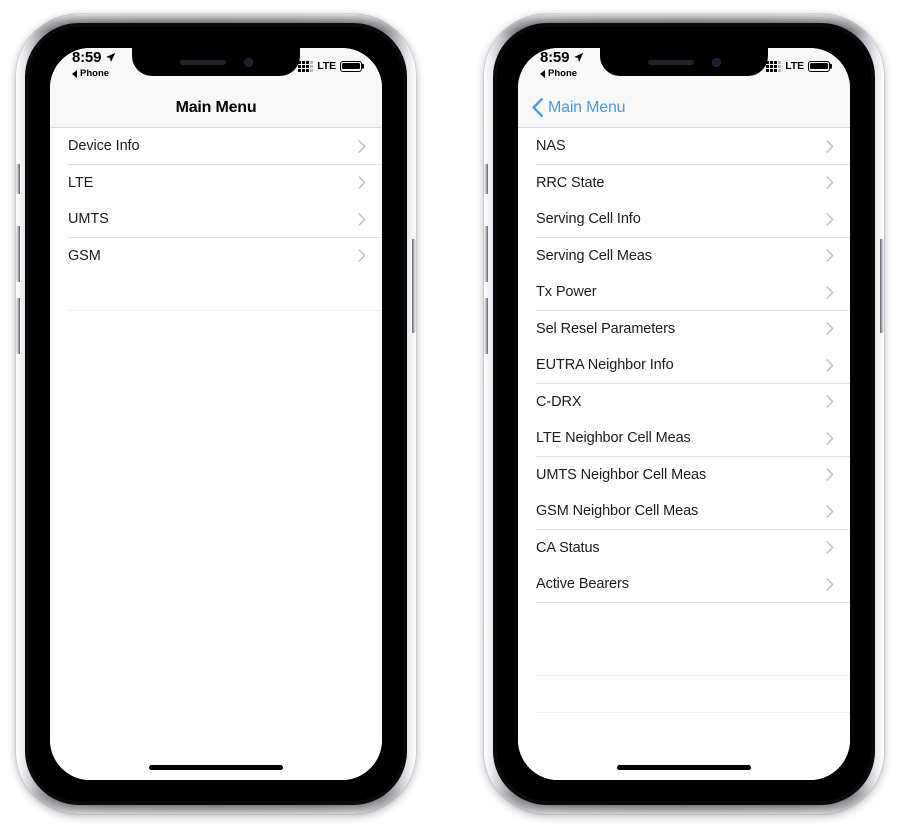 The image size is (900, 828). Describe the element at coordinates (594, 255) in the screenshot. I see `list-item-label: Serving Cell Meas` at that location.